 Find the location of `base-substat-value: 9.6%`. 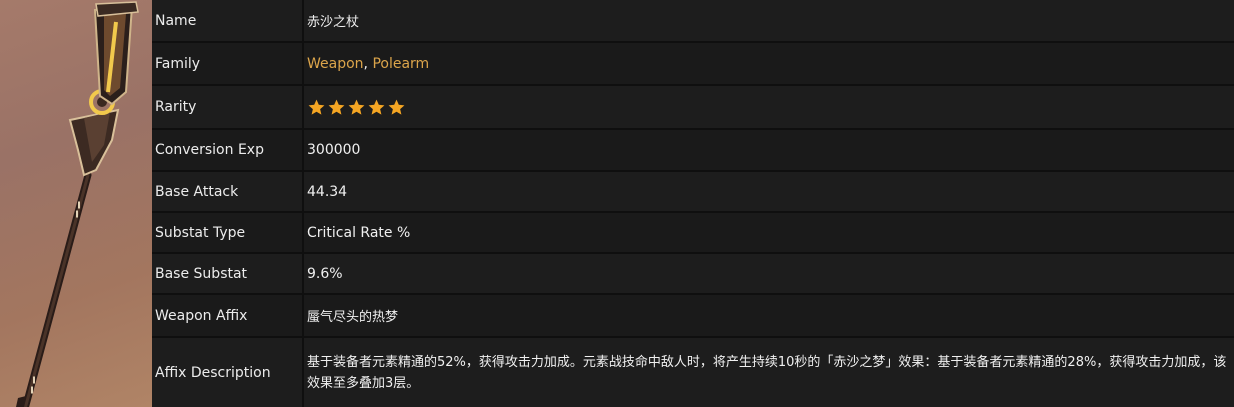

base-substat-value: 9.6% is located at coordinates (769, 273).